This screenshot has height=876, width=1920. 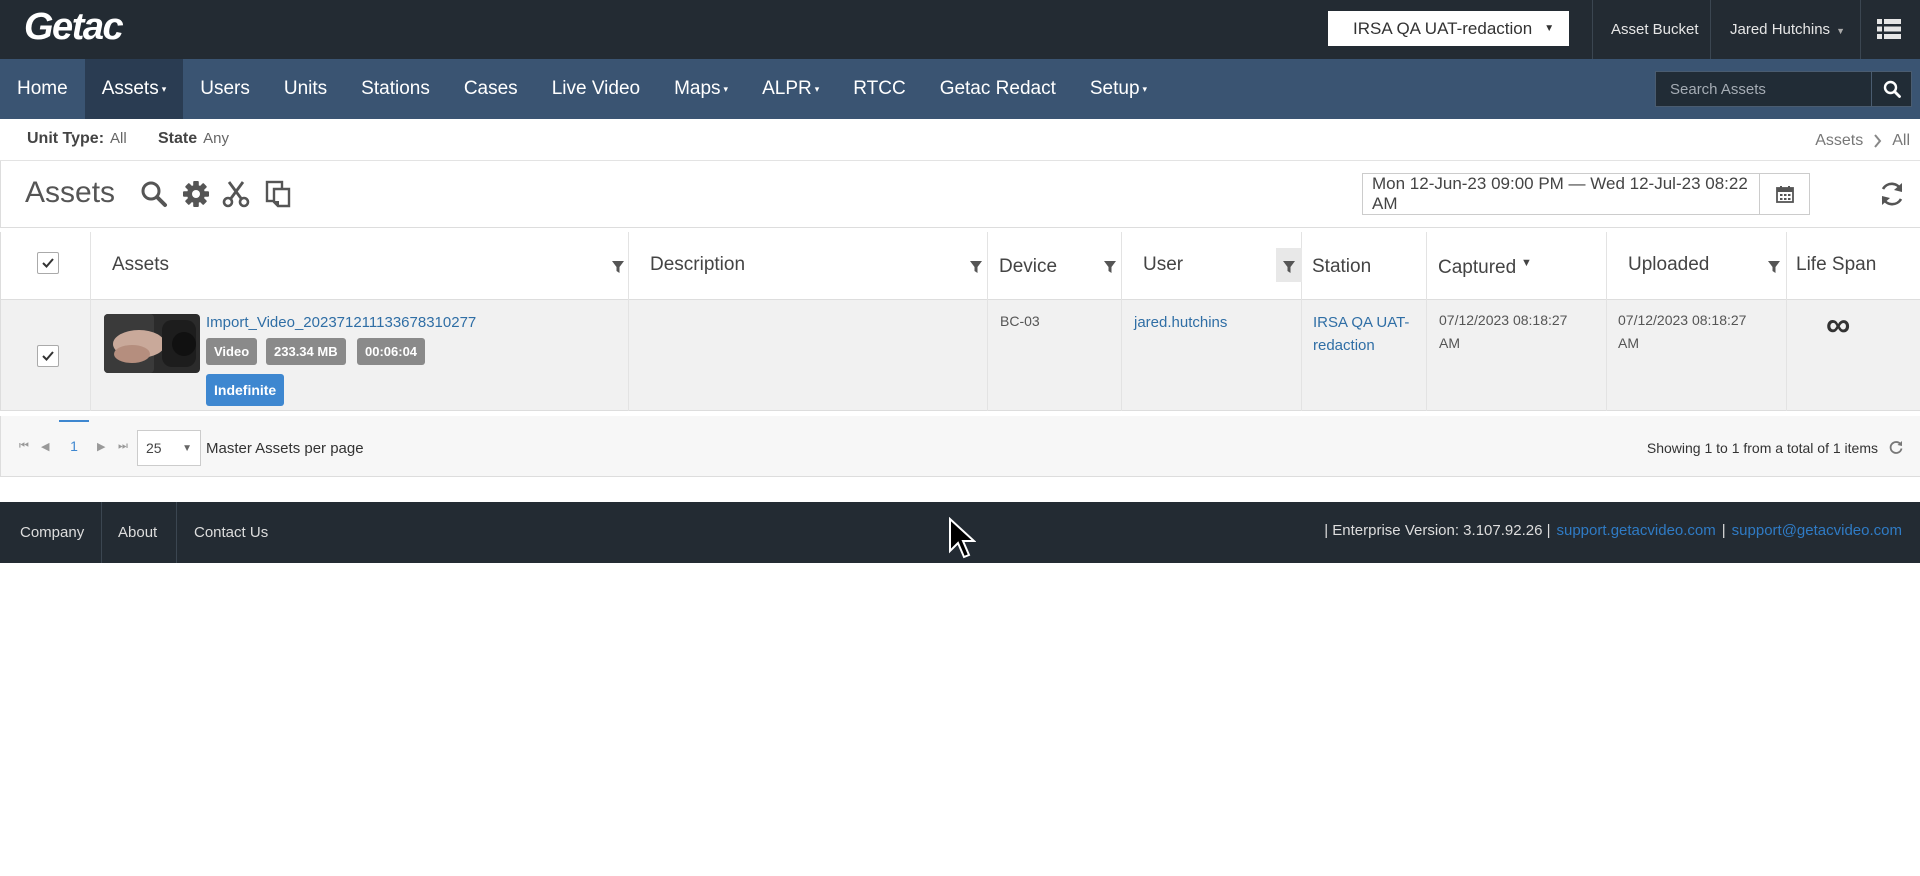 What do you see at coordinates (1361, 334) in the screenshot?
I see `station-link: IRSA QA UAT- redaction` at bounding box center [1361, 334].